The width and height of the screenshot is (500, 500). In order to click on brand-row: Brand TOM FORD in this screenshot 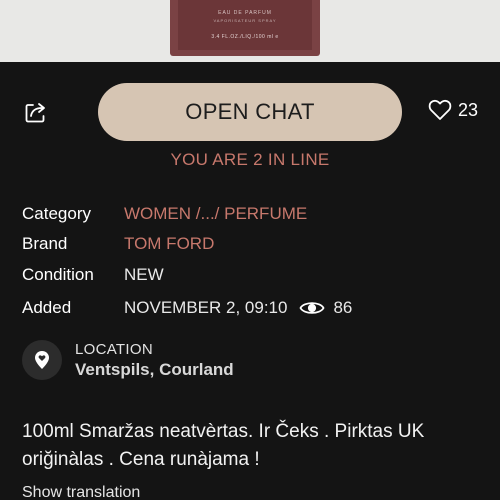, I will do `click(252, 244)`.